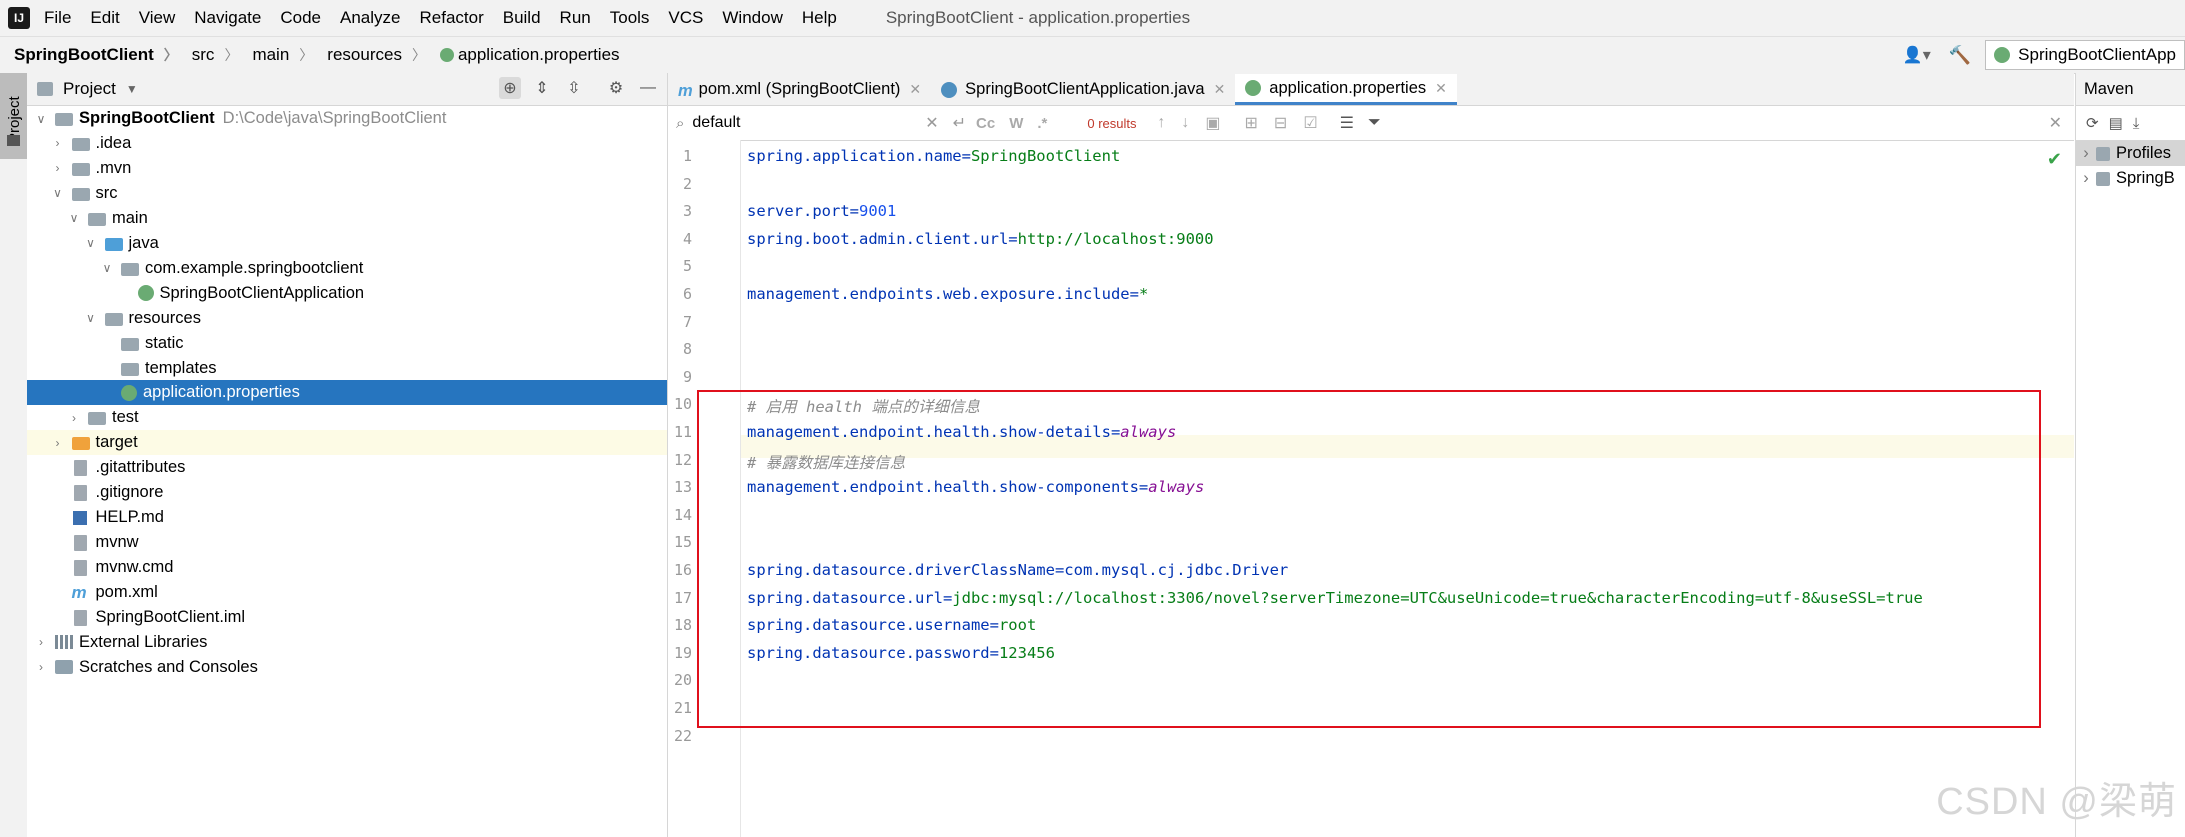 The image size is (2185, 837). I want to click on left-tool-window-bar: Project, so click(14, 455).